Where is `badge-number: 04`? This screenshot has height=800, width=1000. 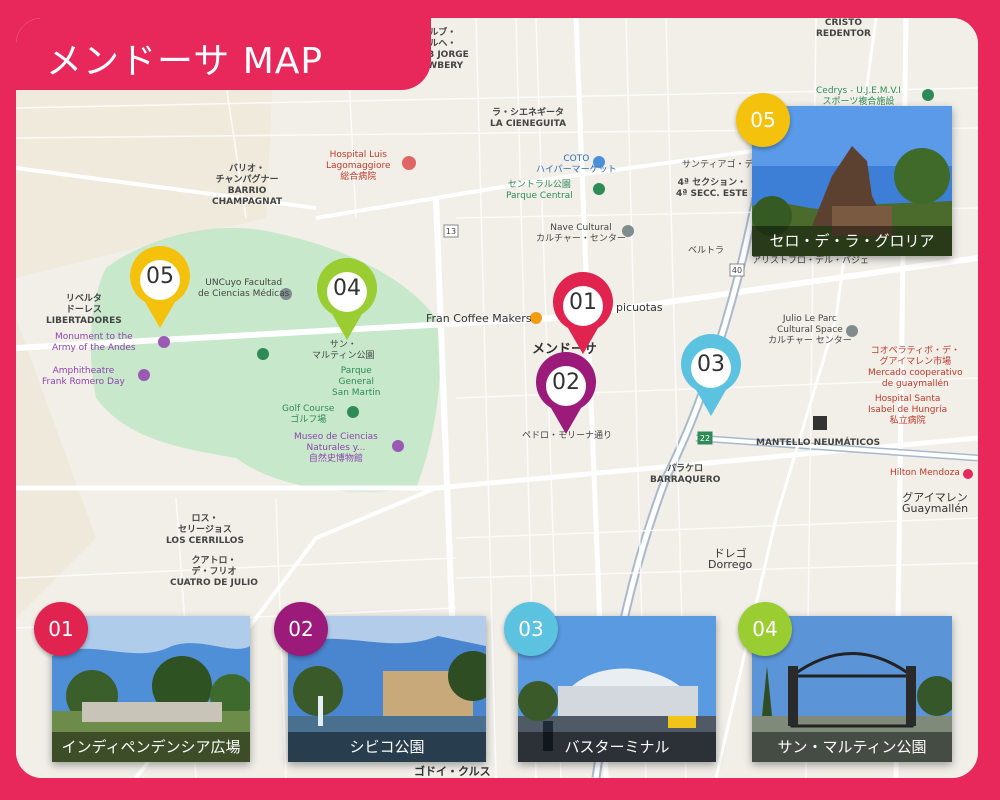
badge-number: 04 is located at coordinates (765, 629).